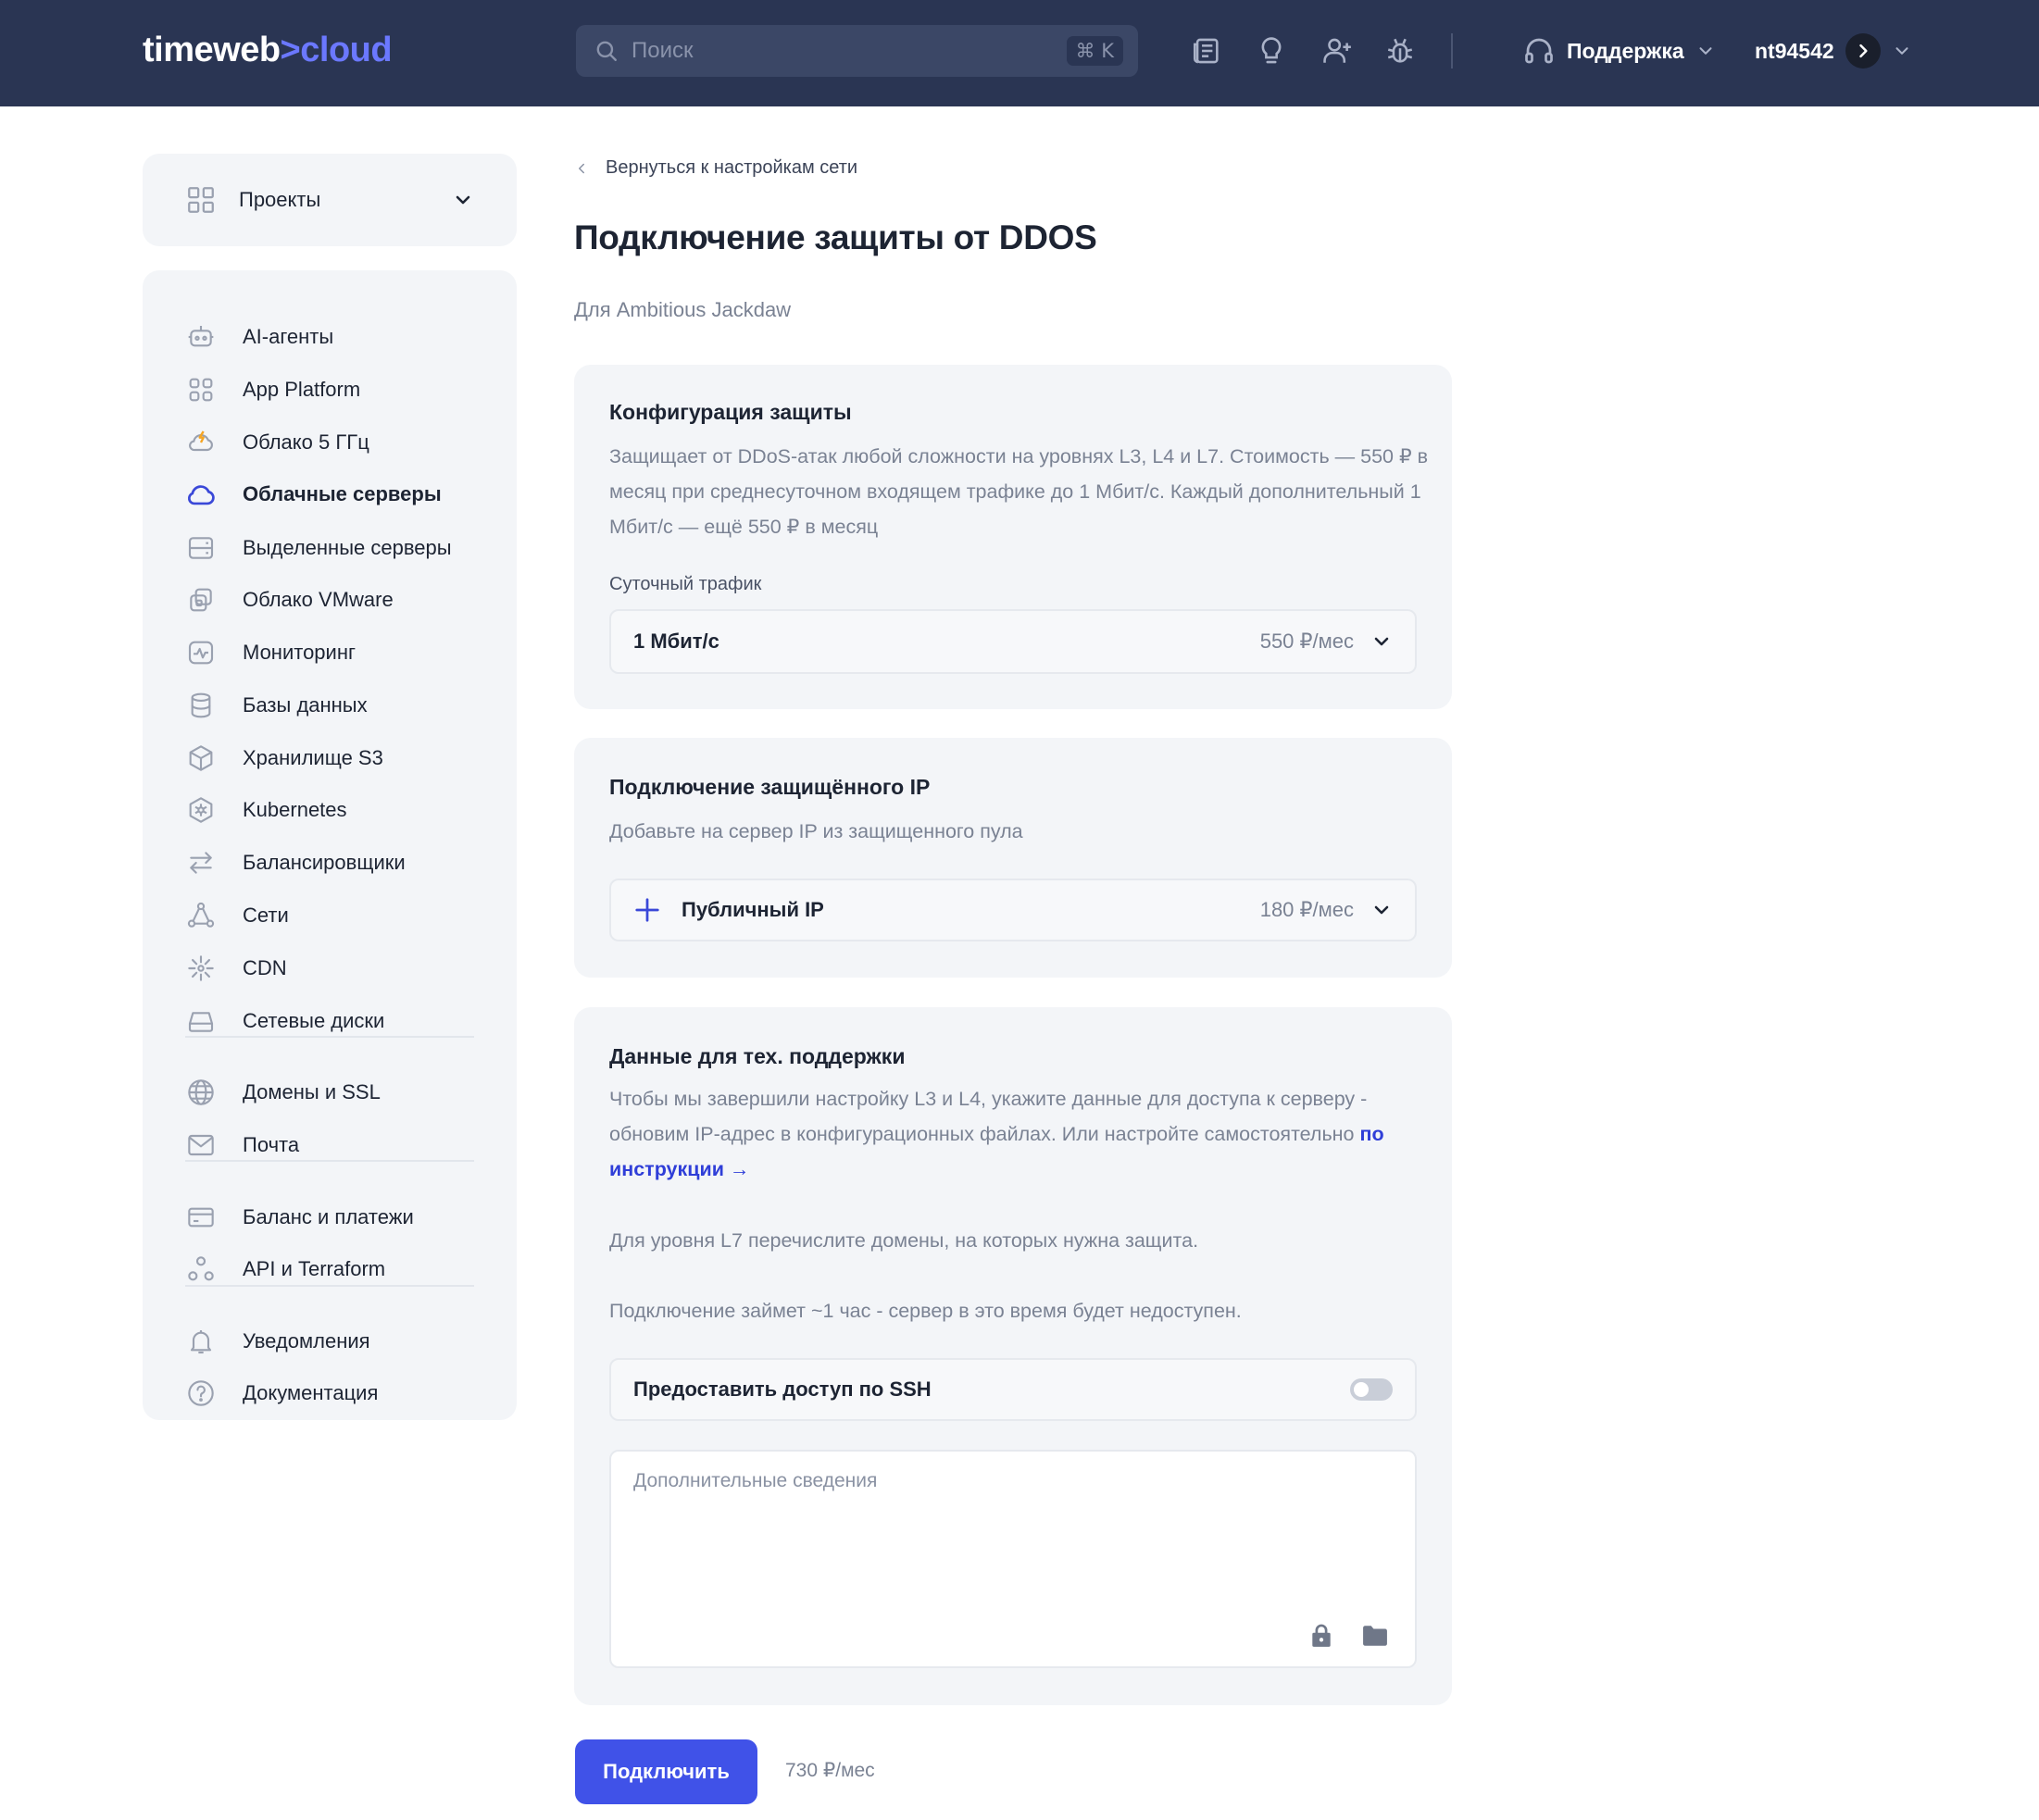 This screenshot has width=2039, height=1820. Describe the element at coordinates (236, 968) in the screenshot. I see `sidebar-item-cdn: CDN` at that location.